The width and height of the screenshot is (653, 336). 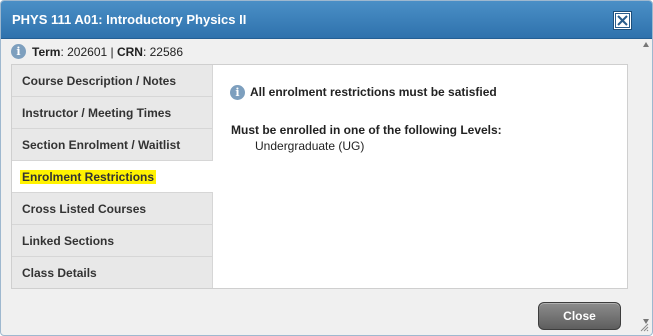 I want to click on close-x-icon, so click(x=622, y=20).